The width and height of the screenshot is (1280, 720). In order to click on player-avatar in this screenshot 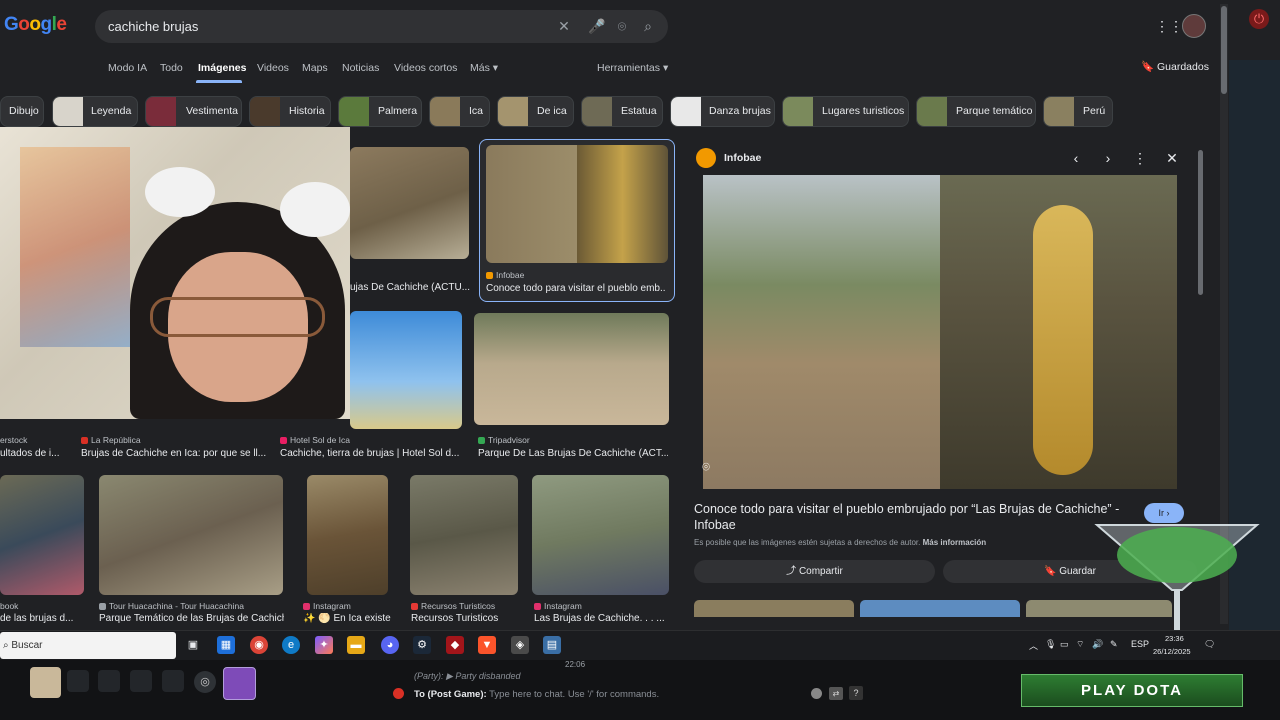, I will do `click(45, 682)`.